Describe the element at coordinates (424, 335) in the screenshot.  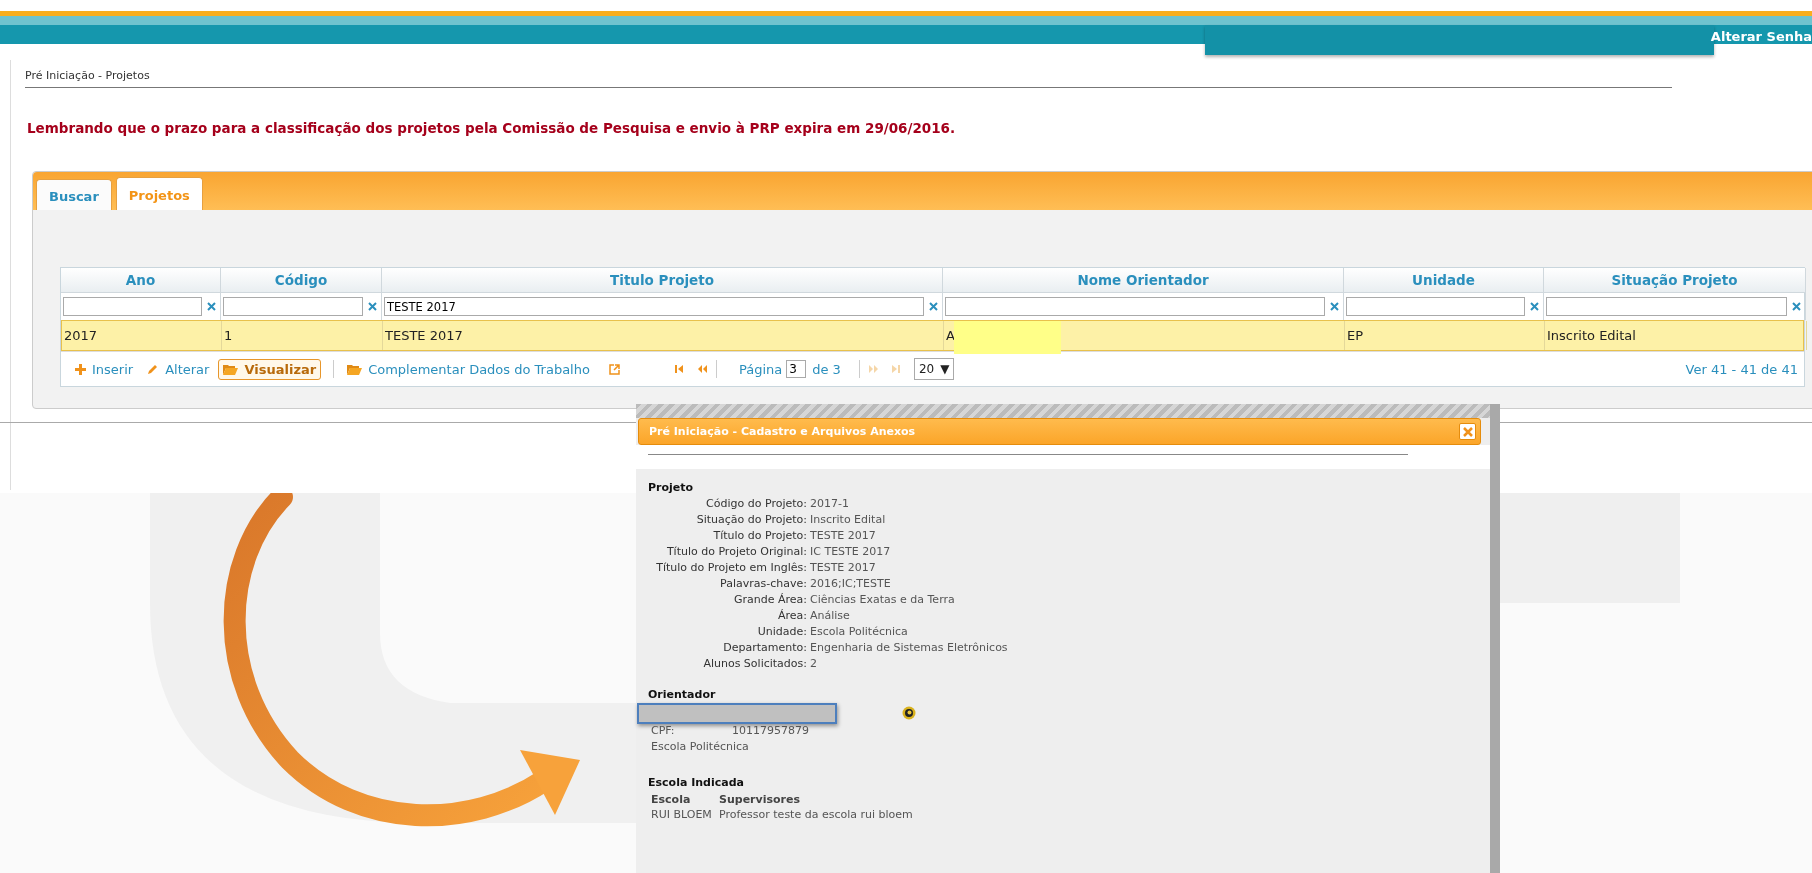
I see `table-cell: TESTE 2017` at that location.